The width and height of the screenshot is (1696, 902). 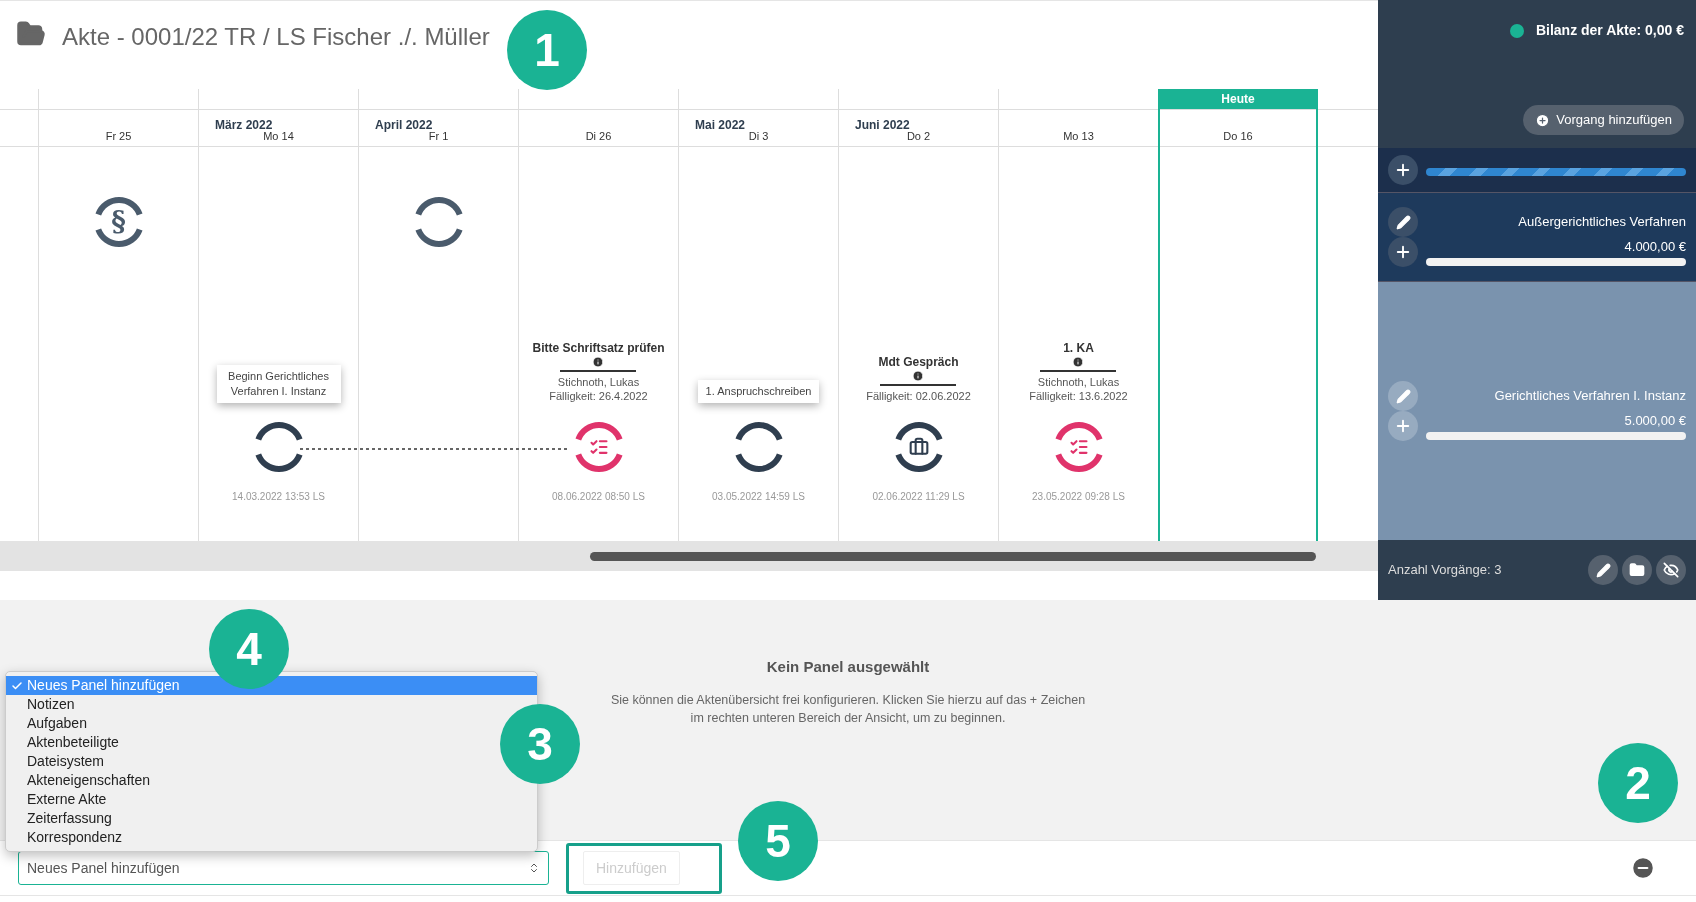 I want to click on dropdown-option: Akteneigenschaften, so click(x=80, y=780).